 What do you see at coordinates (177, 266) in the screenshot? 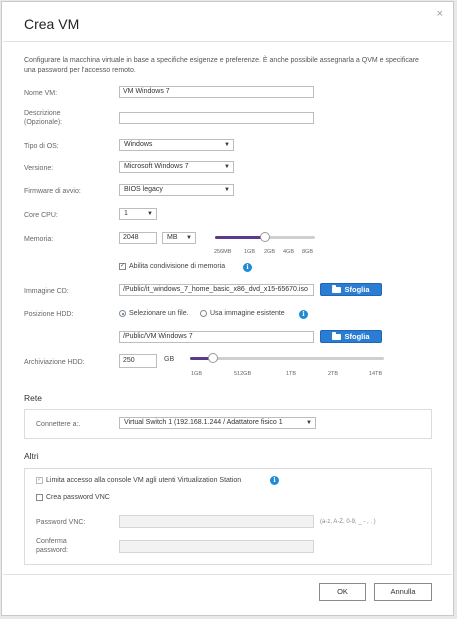
I see `memory-share-label: Abilita condivisione di memoria` at bounding box center [177, 266].